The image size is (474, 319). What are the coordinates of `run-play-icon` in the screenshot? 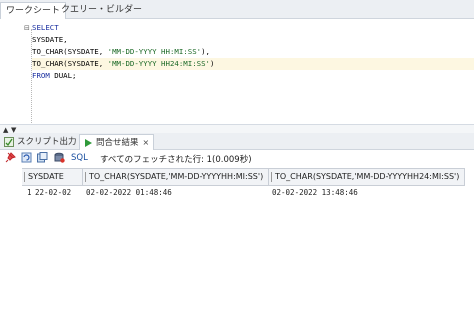 It's located at (88, 142).